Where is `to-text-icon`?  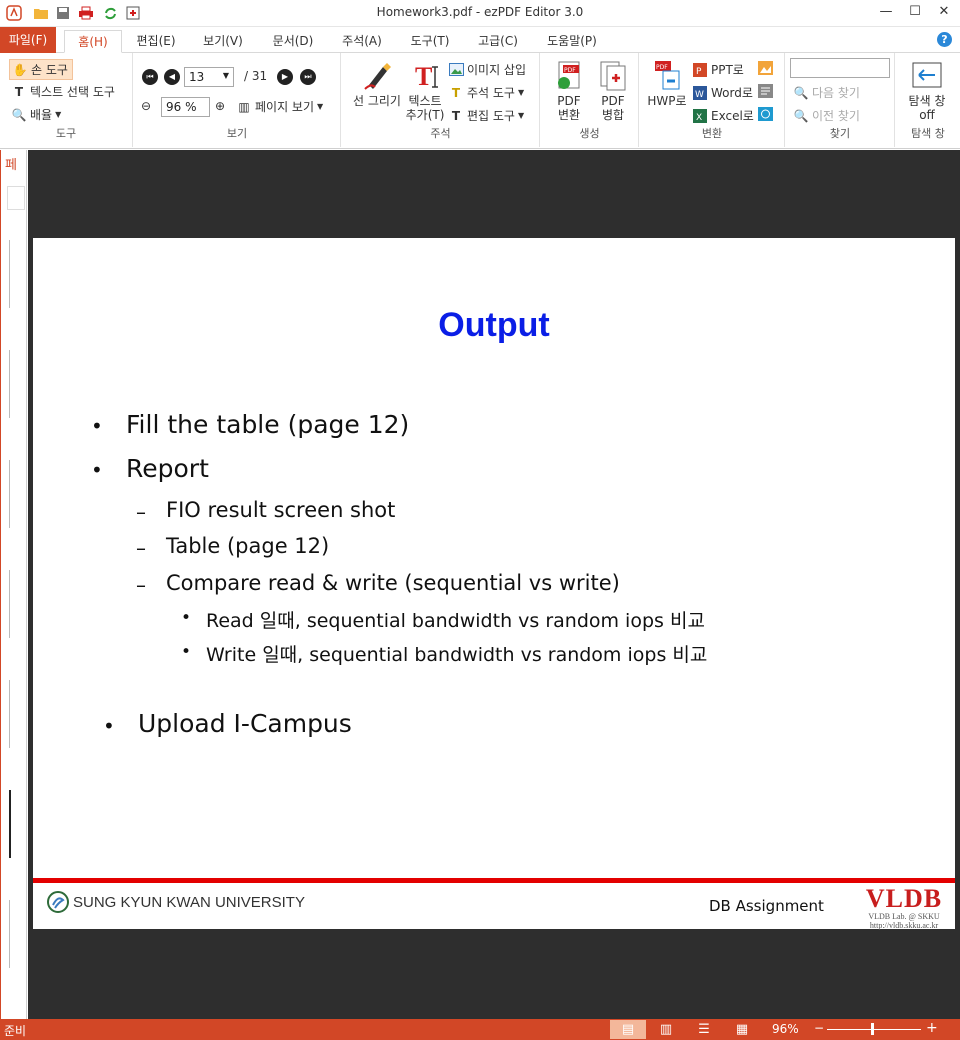 to-text-icon is located at coordinates (765, 91).